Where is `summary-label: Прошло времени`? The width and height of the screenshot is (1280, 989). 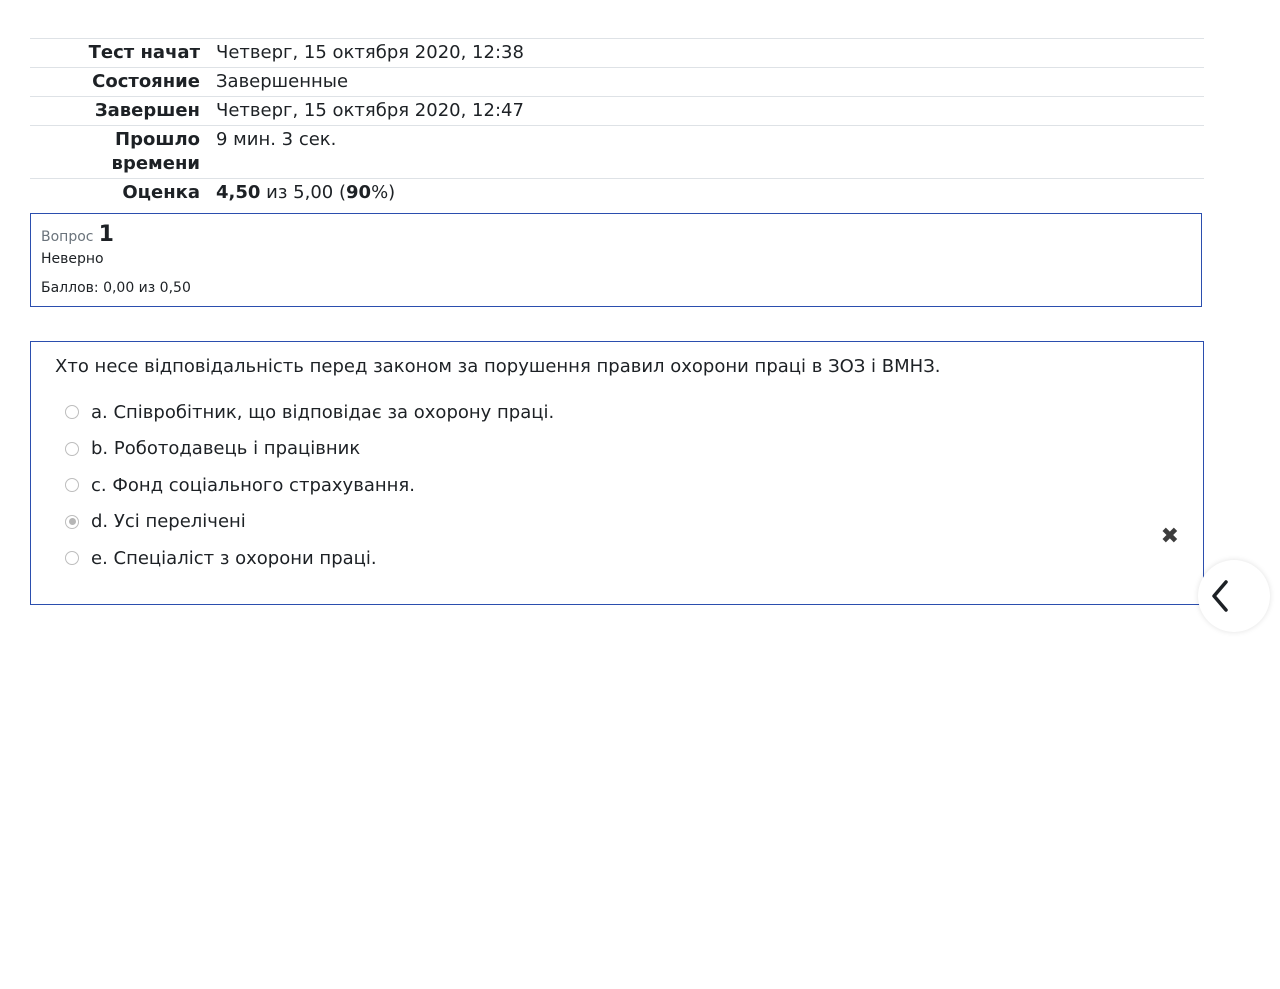
summary-label: Прошло времени is located at coordinates (123, 152).